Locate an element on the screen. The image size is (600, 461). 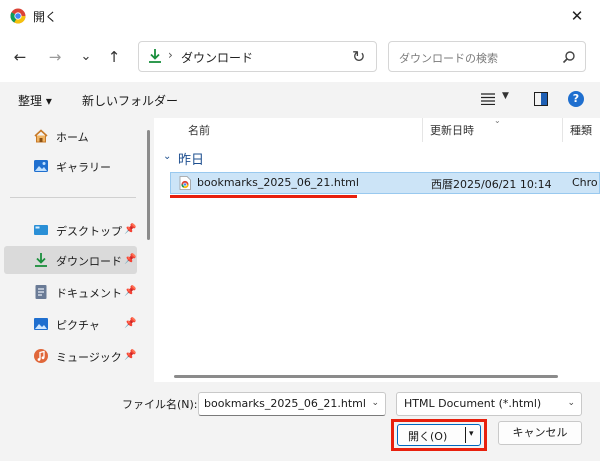
file-modified: 西暦2025/06/21 10:14 is located at coordinates (491, 184).